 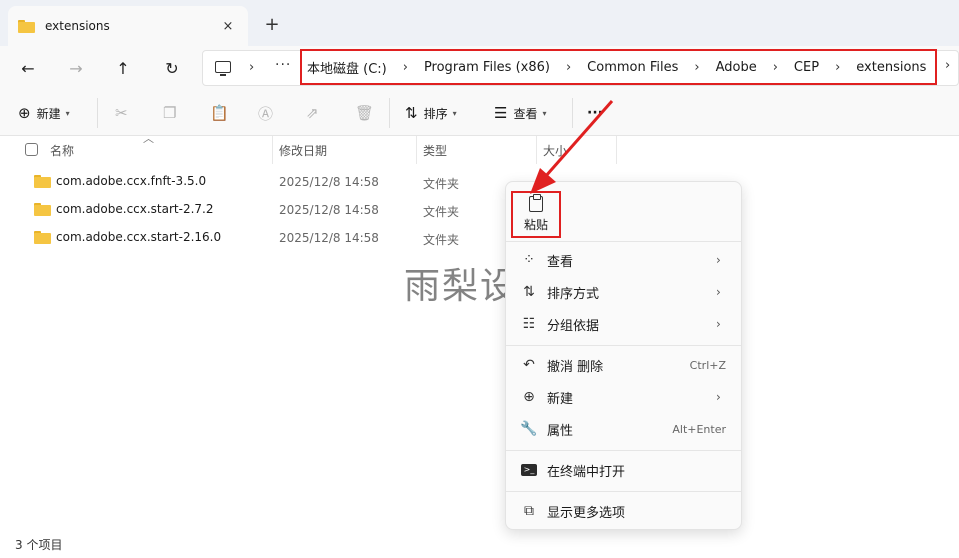 I want to click on share-icon: ⇗, so click(x=312, y=113).